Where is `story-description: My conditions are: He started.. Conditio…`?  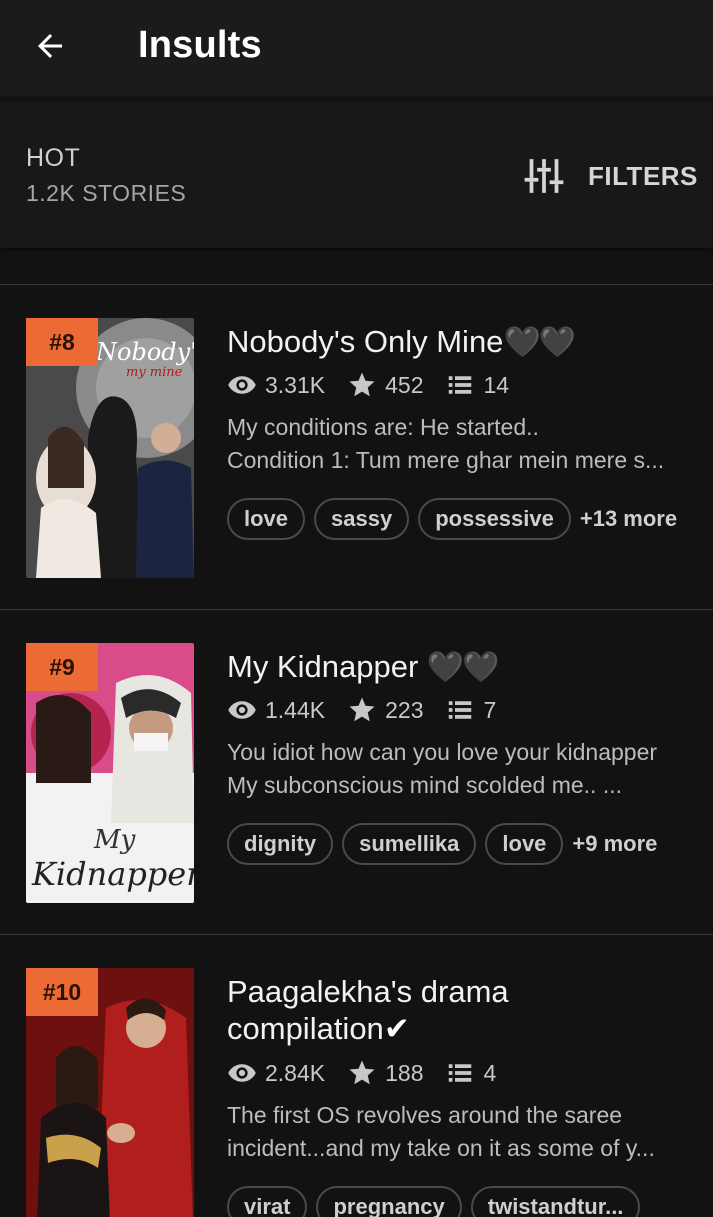 story-description: My conditions are: He started.. Conditio… is located at coordinates (457, 444).